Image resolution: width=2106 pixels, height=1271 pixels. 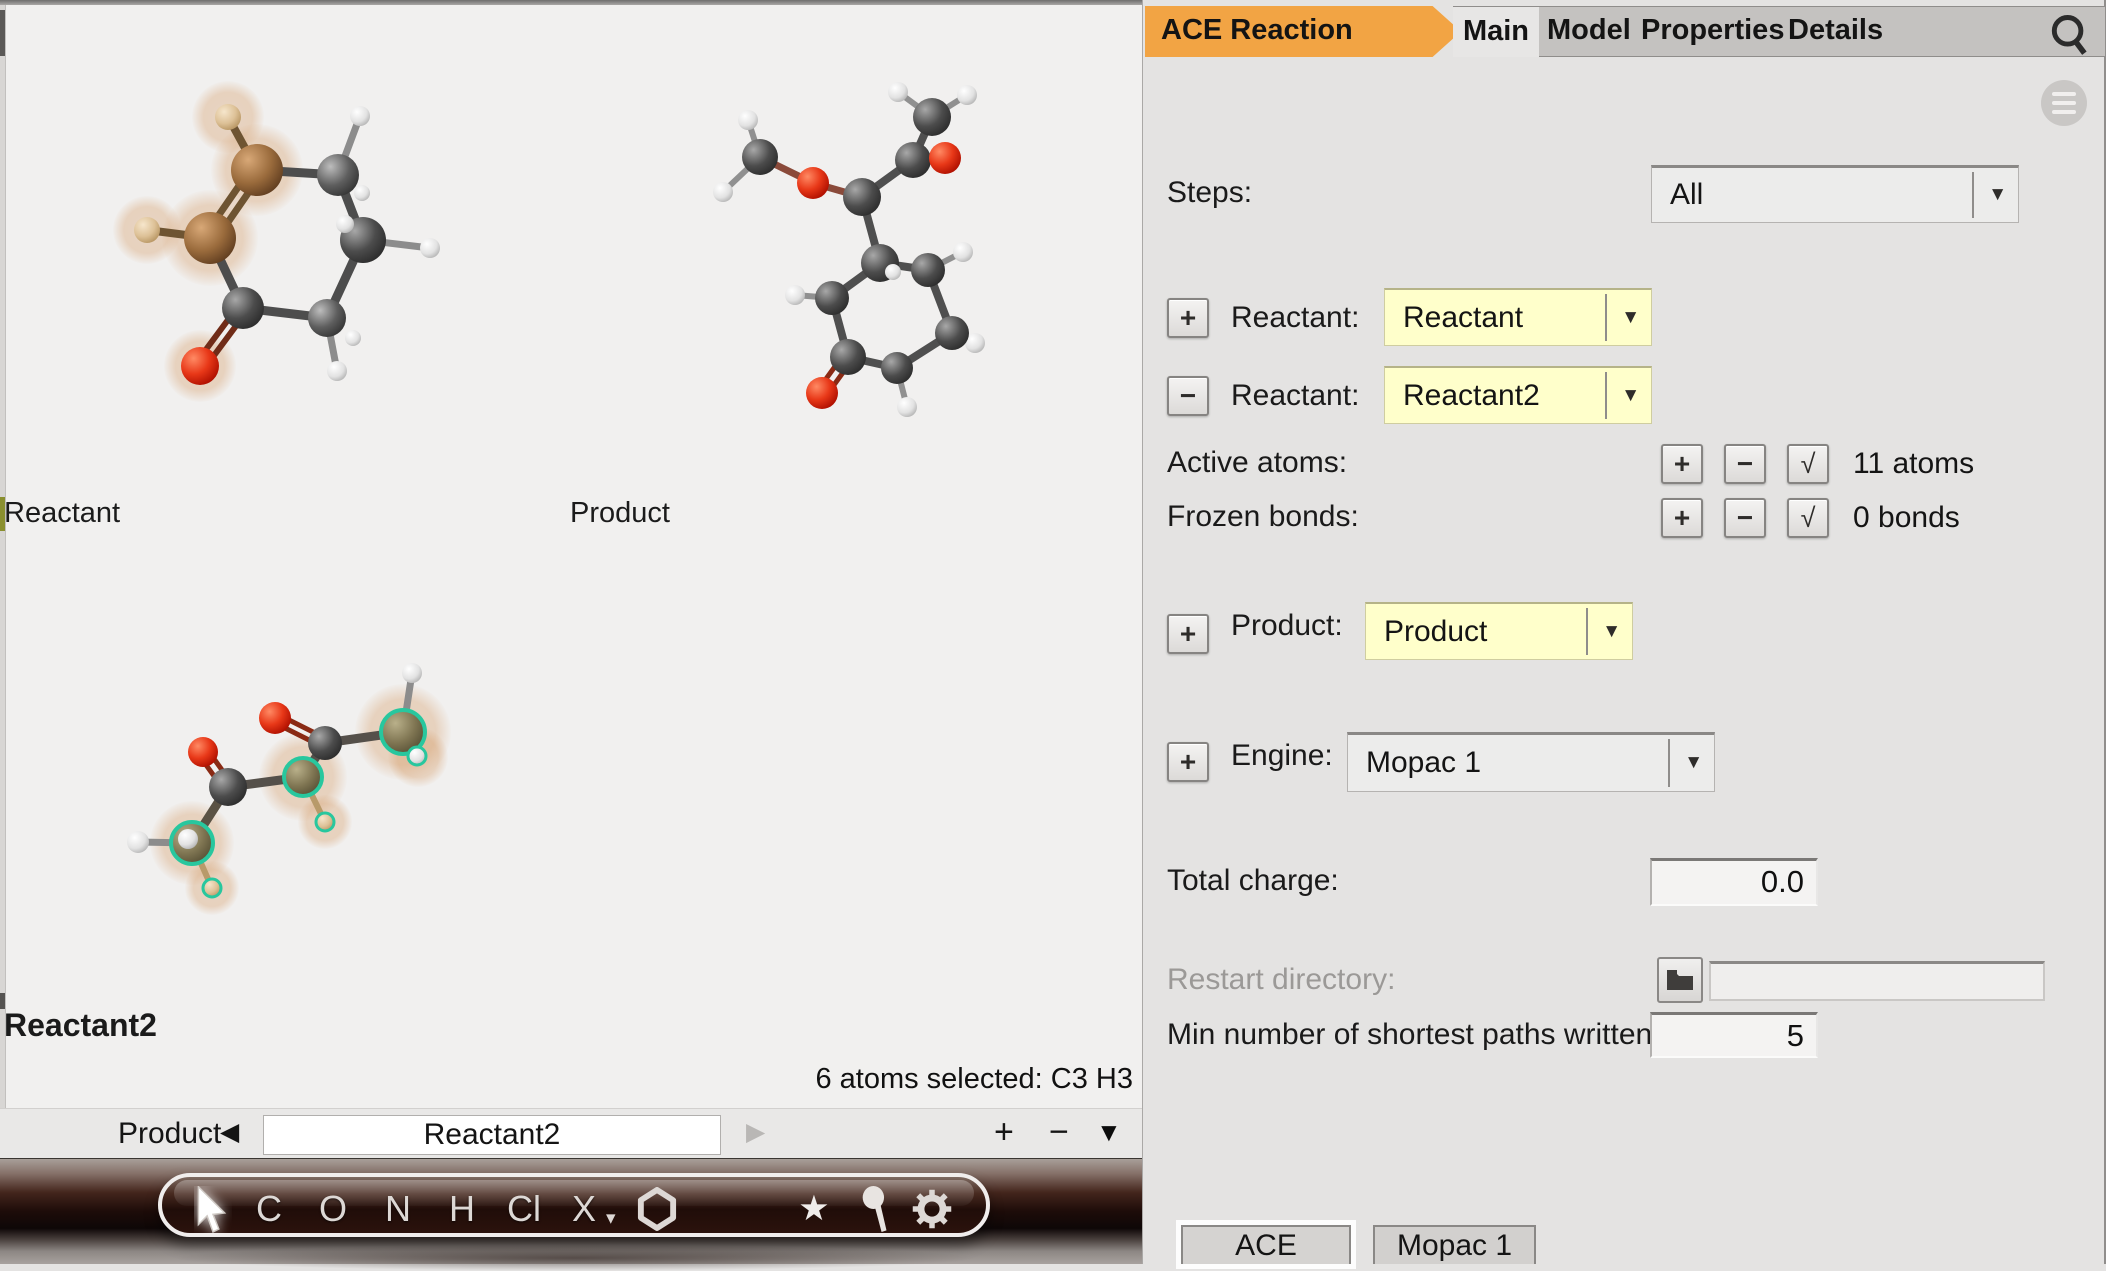 I want to click on element-h-button: H, so click(x=462, y=1209).